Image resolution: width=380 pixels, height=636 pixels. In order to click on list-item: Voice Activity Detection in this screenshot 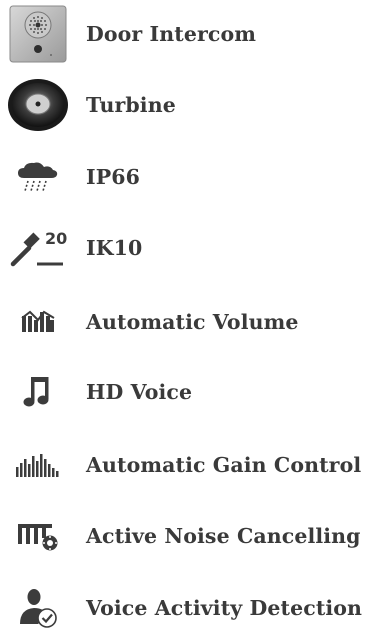, I will do `click(190, 608)`.